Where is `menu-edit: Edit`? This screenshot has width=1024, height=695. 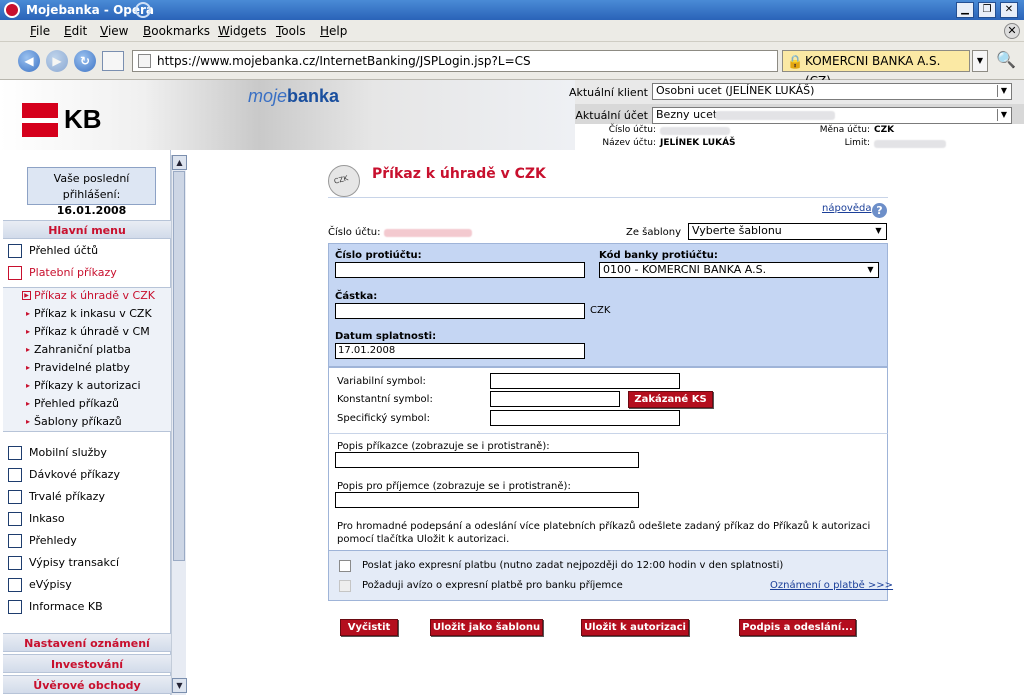 menu-edit: Edit is located at coordinates (75, 31).